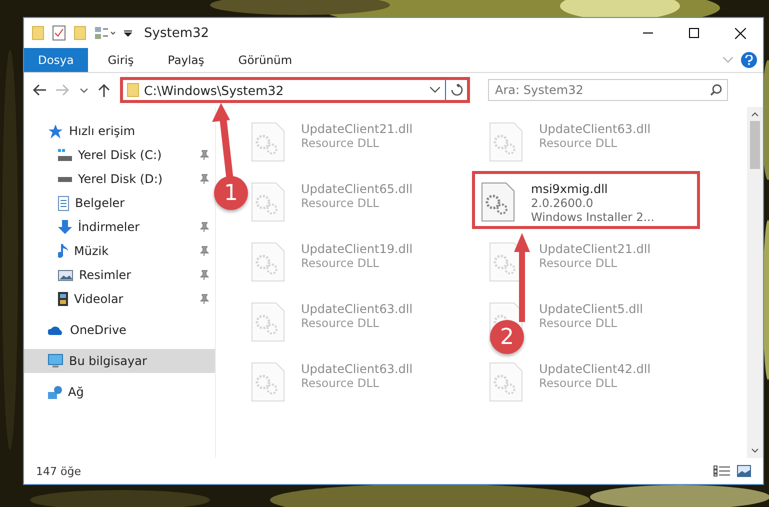  I want to click on tiles-view-icon, so click(744, 471).